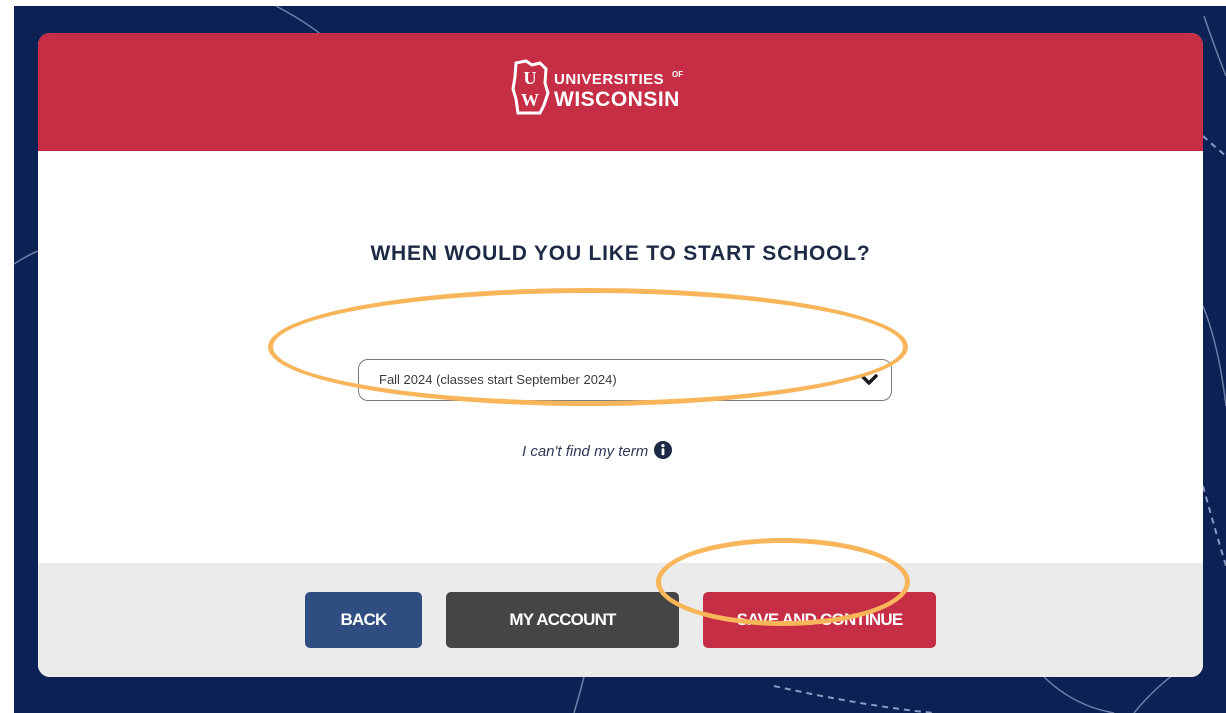 Image resolution: width=1226 pixels, height=713 pixels. What do you see at coordinates (530, 78) in the screenshot?
I see `seal-letter-u: U` at bounding box center [530, 78].